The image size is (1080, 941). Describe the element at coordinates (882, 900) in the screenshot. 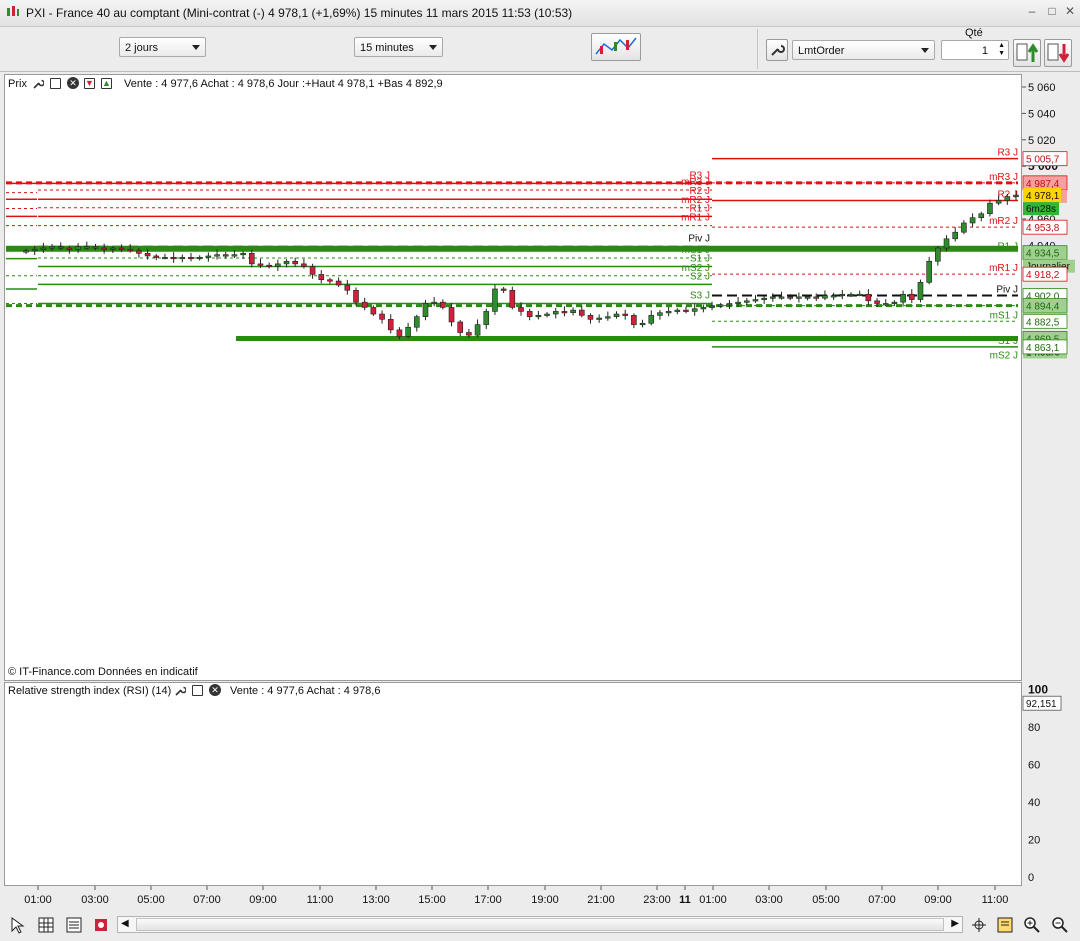

I see `time-axis-label: 07:00` at that location.